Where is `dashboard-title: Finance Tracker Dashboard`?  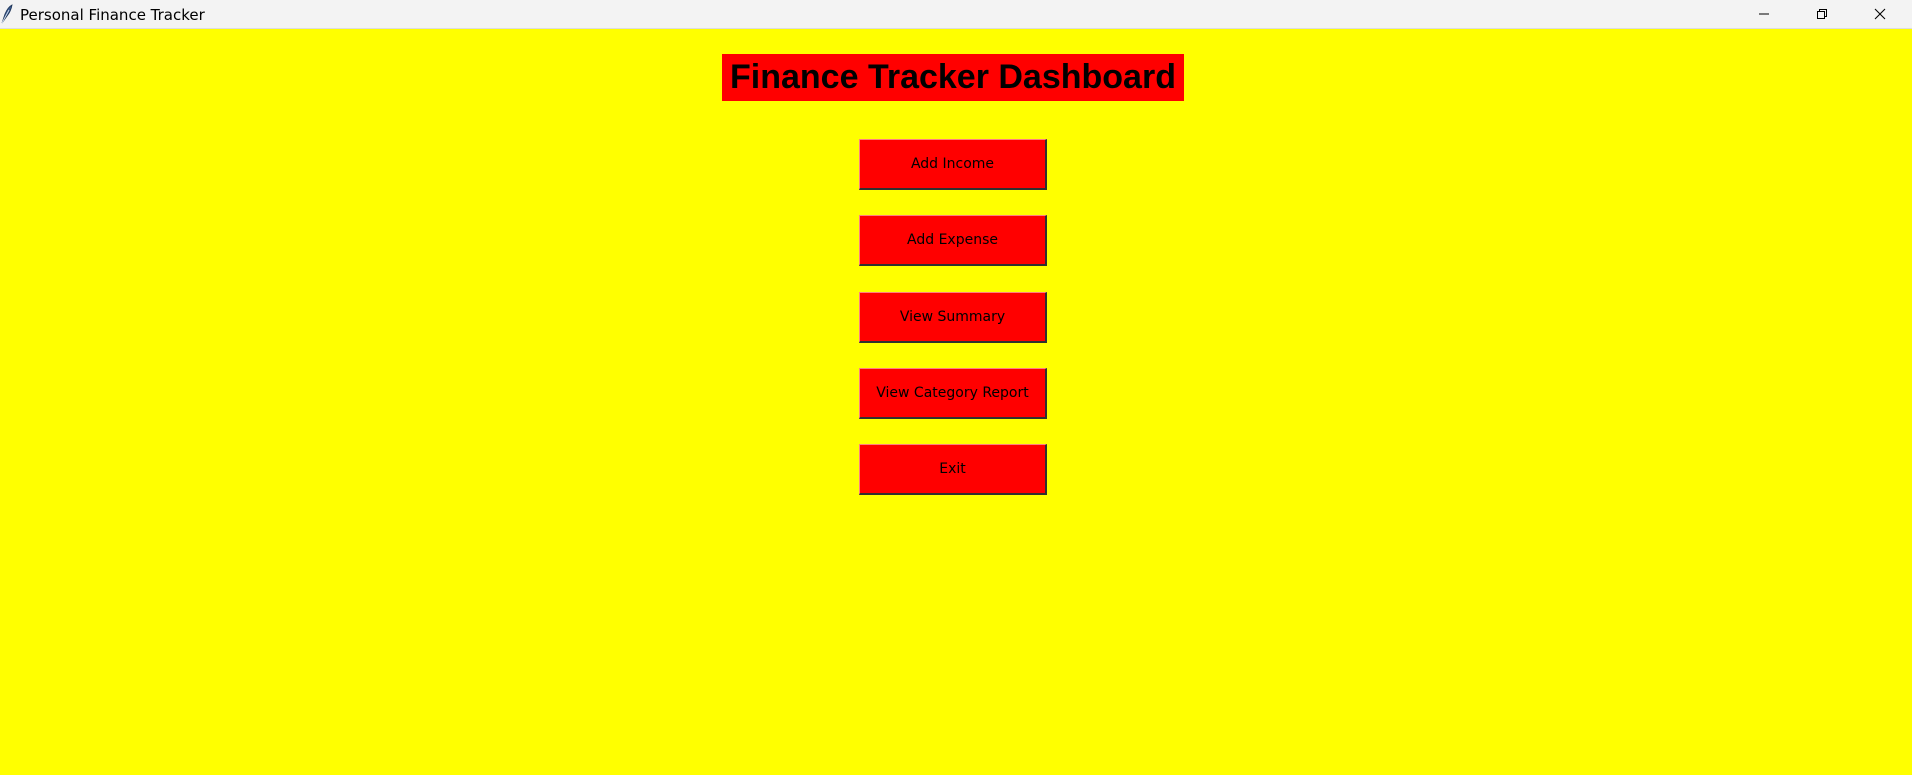
dashboard-title: Finance Tracker Dashboard is located at coordinates (953, 77).